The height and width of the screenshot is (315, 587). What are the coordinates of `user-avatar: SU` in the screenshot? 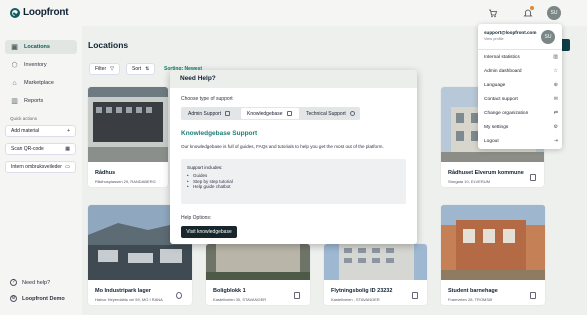 It's located at (554, 13).